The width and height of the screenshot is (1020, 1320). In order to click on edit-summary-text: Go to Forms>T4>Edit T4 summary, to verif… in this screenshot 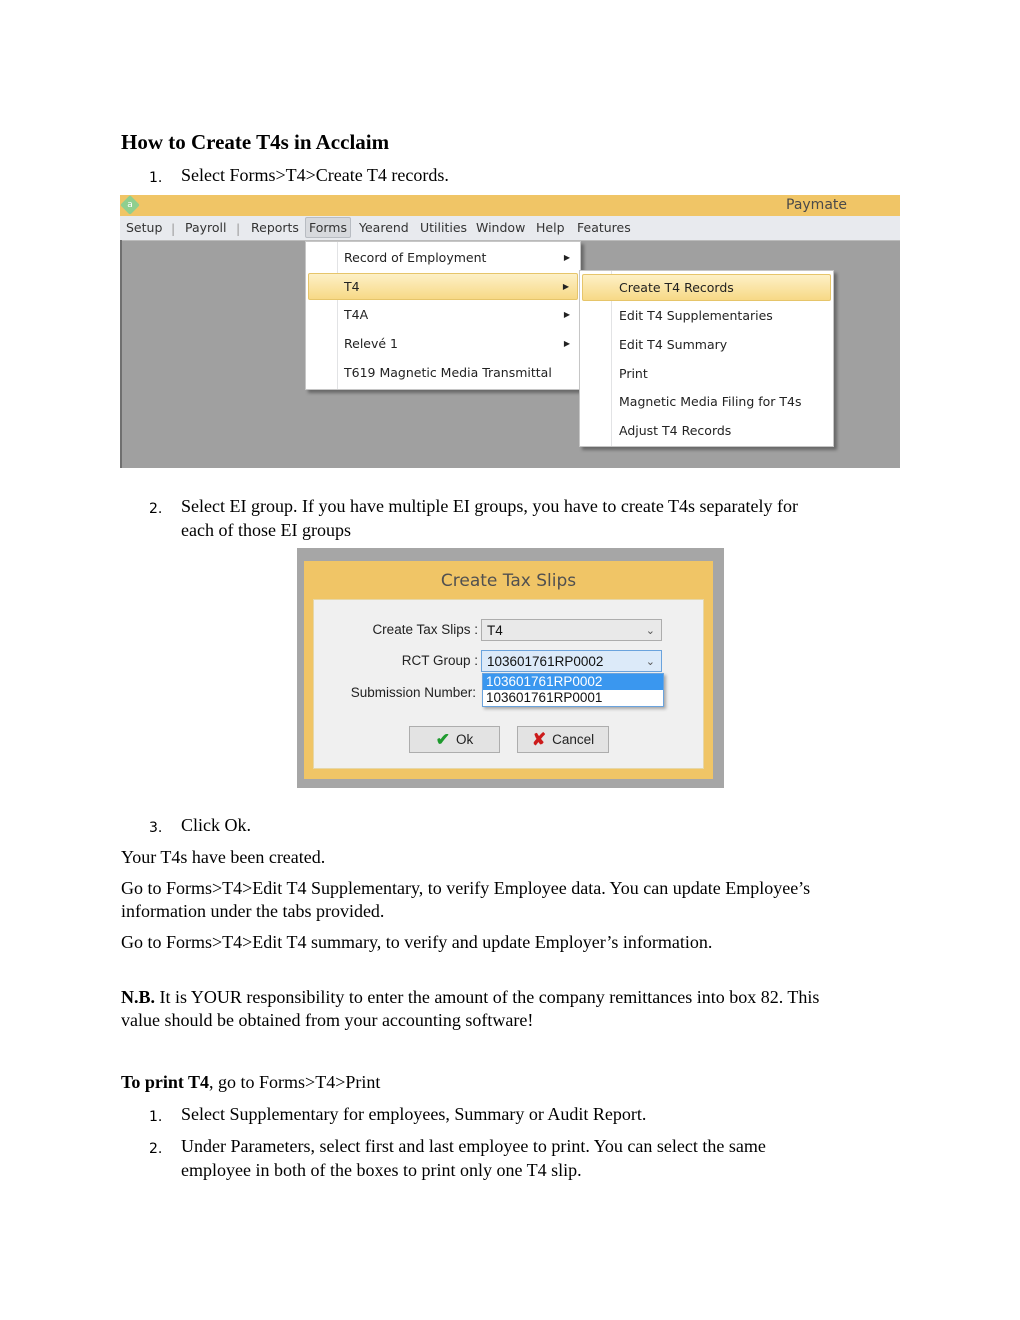, I will do `click(417, 942)`.